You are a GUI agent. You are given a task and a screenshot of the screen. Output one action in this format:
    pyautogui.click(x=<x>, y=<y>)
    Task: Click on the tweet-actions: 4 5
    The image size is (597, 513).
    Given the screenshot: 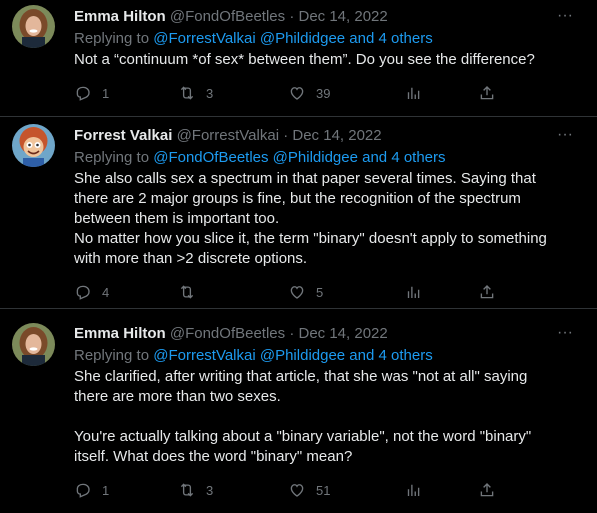 What is the action you would take?
    pyautogui.click(x=289, y=292)
    